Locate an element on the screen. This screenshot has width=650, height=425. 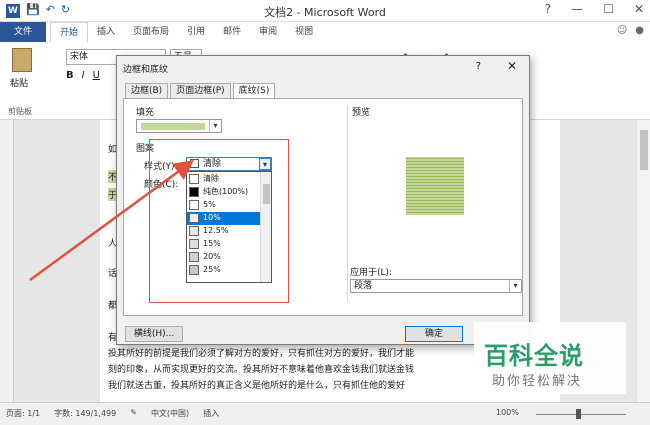
watermark-main-text: 百科全说 is located at coordinates (534, 356).